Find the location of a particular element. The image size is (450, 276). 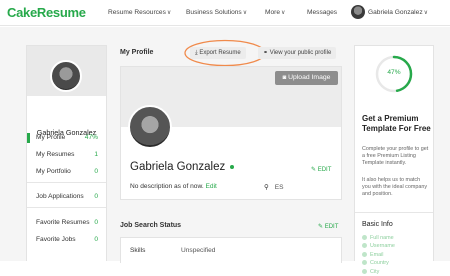

job-search-title: Job Search Status is located at coordinates (151, 225).